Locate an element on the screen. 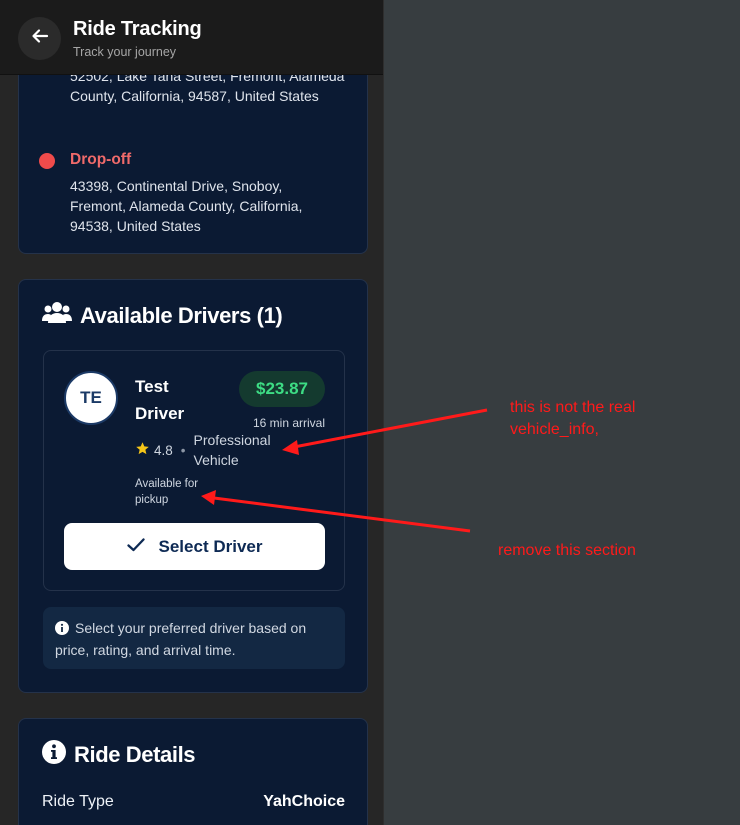 The image size is (740, 825). price-badge: $23.87 is located at coordinates (282, 389).